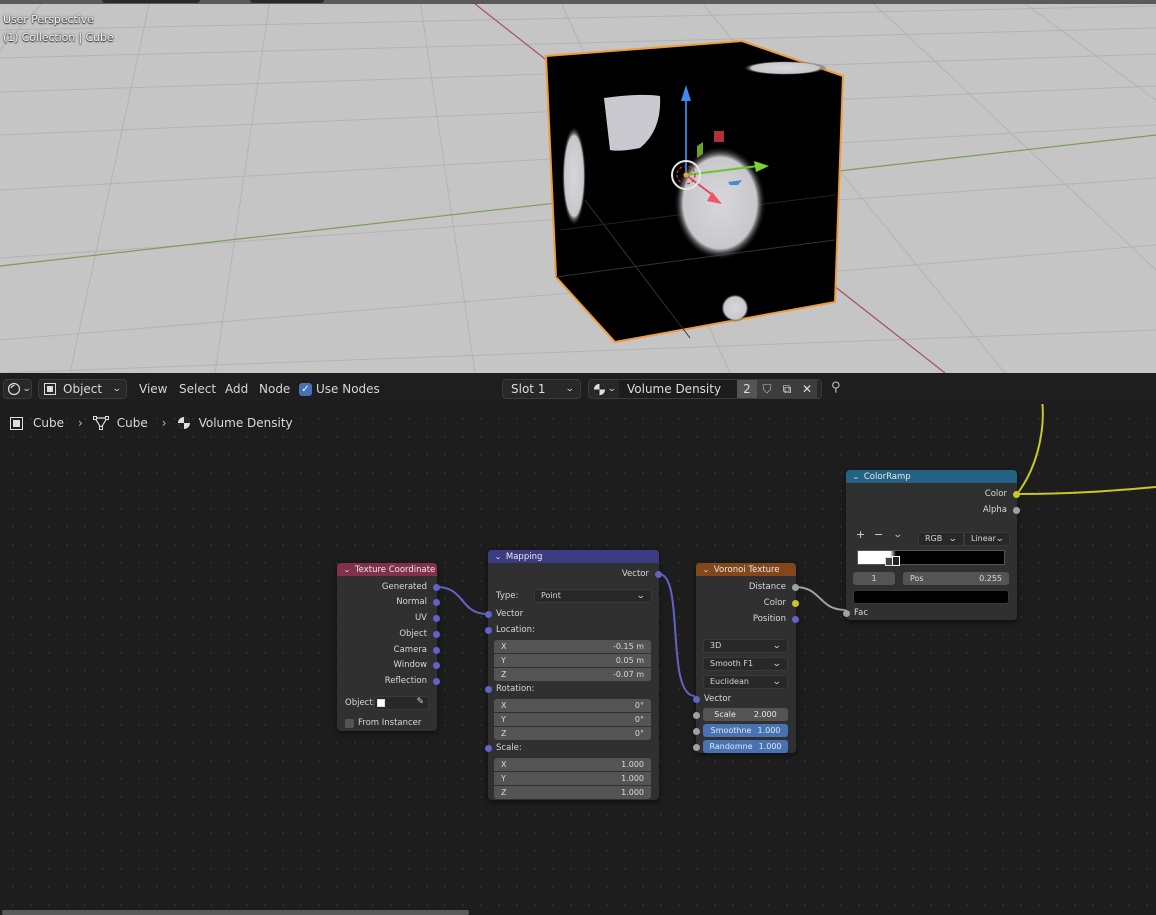 This screenshot has height=915, width=1156. What do you see at coordinates (572, 719) in the screenshot?
I see `rotation-y-field: Y 0°` at bounding box center [572, 719].